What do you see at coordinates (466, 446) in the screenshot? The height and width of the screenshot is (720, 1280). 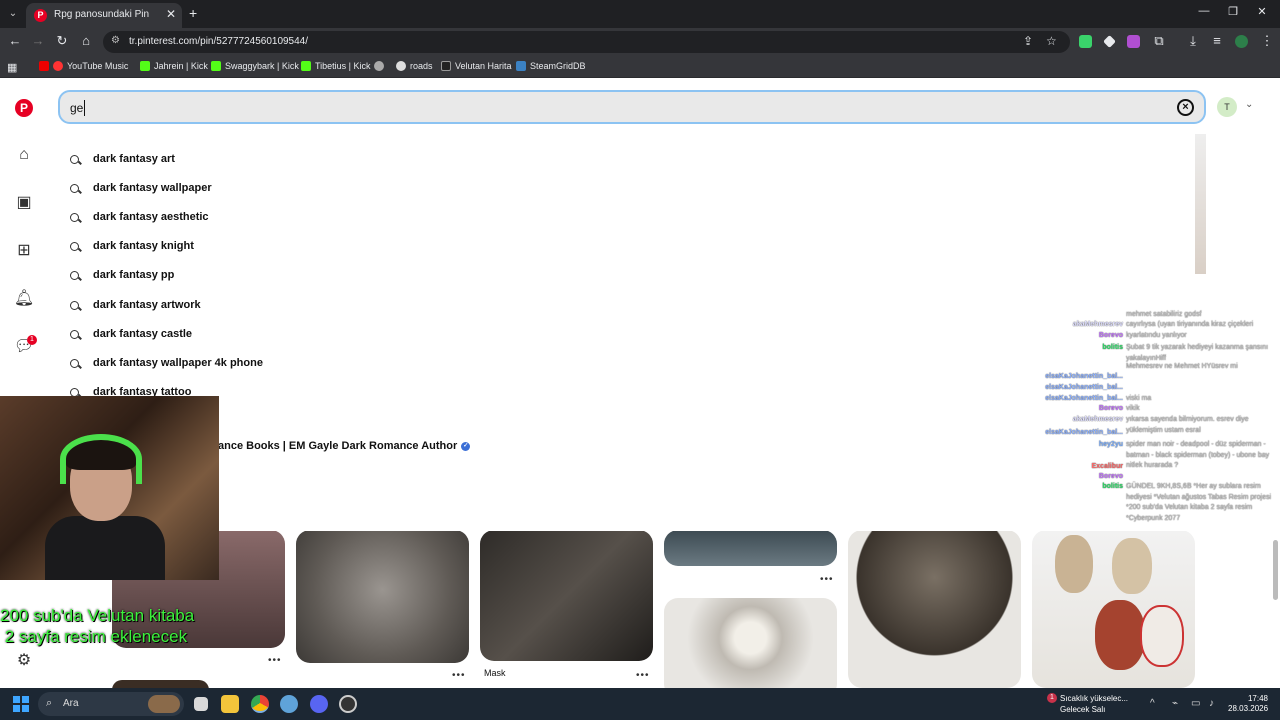 I see `verified-check-icon: ✓` at bounding box center [466, 446].